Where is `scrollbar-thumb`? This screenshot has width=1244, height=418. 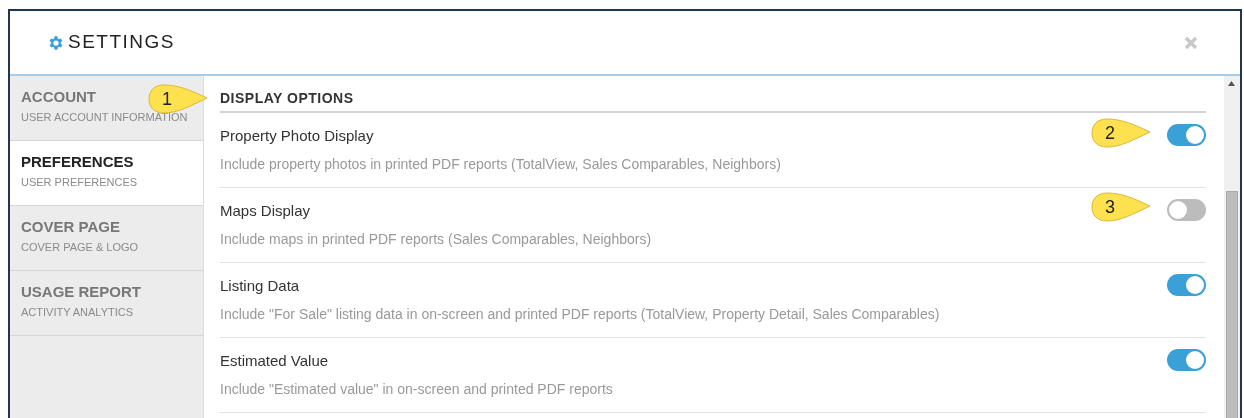 scrollbar-thumb is located at coordinates (1232, 304).